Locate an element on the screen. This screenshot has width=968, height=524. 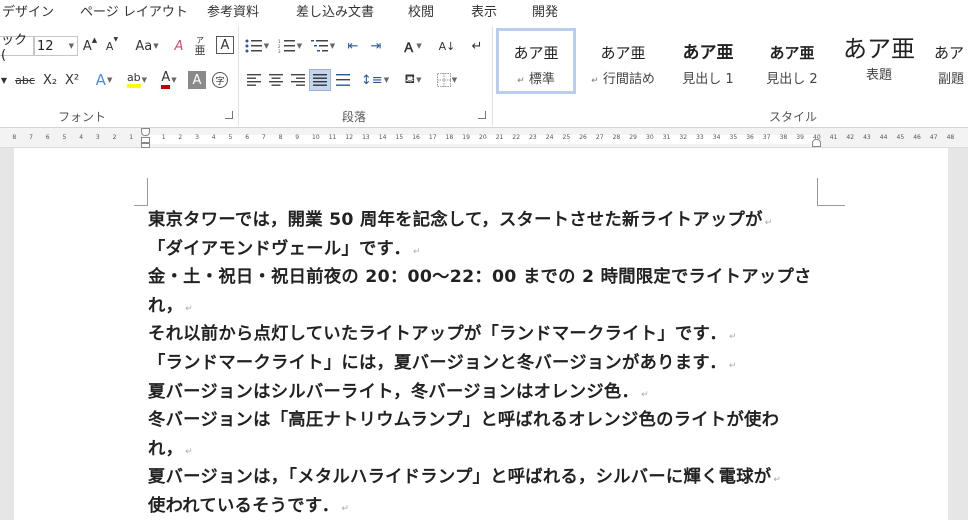
bullets-icon is located at coordinates (253, 46).